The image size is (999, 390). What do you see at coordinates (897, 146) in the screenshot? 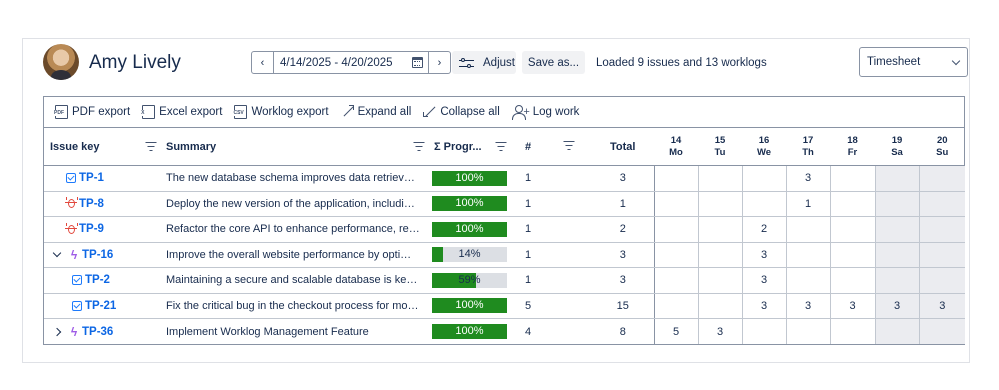
I see `col-day: 19 Sa` at bounding box center [897, 146].